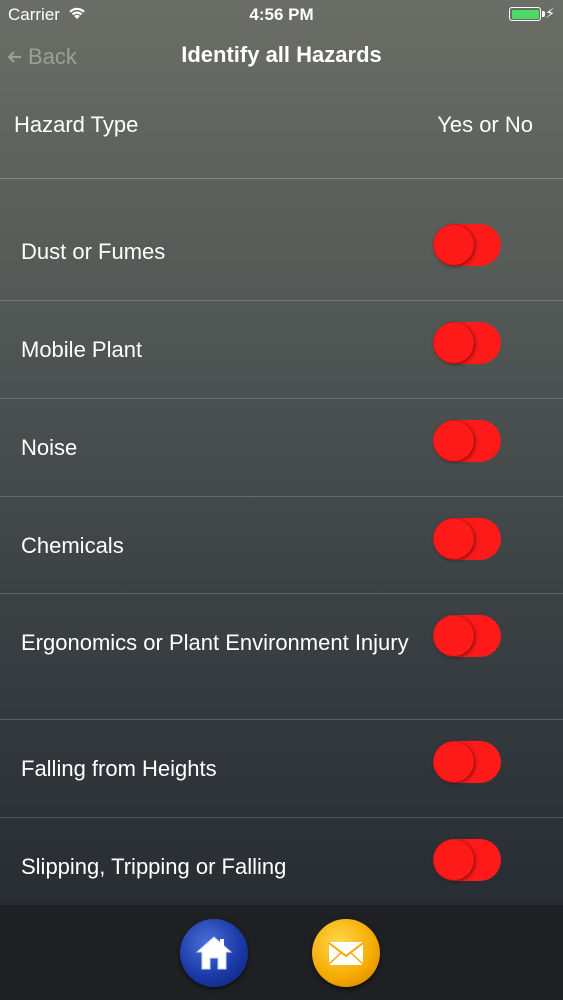 The image size is (563, 1000). Describe the element at coordinates (82, 349) in the screenshot. I see `hazard-label: Mobile Plant` at that location.